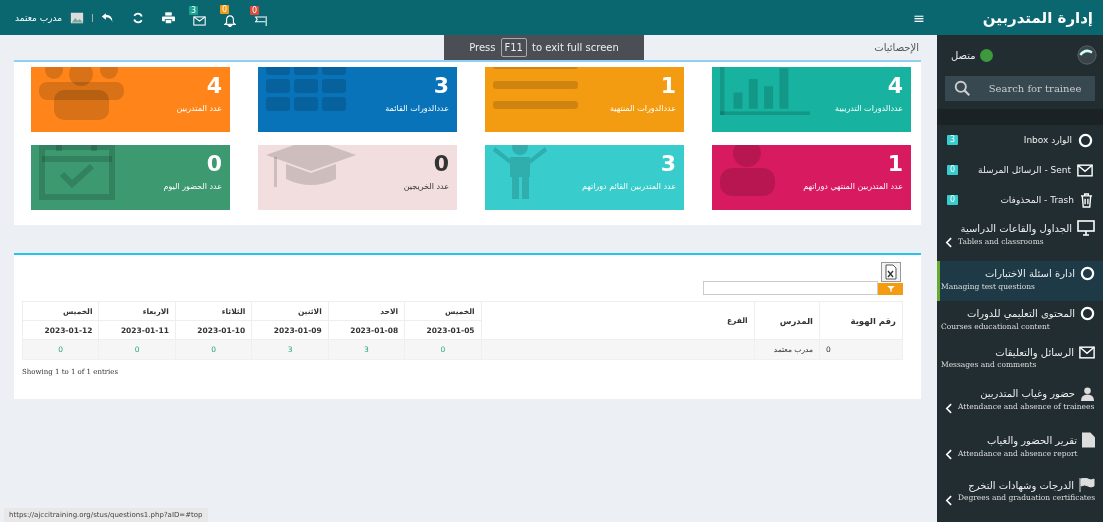 The width and height of the screenshot is (1103, 522). Describe the element at coordinates (199, 108) in the screenshot. I see `stat-label: عدد المتدربين` at that location.